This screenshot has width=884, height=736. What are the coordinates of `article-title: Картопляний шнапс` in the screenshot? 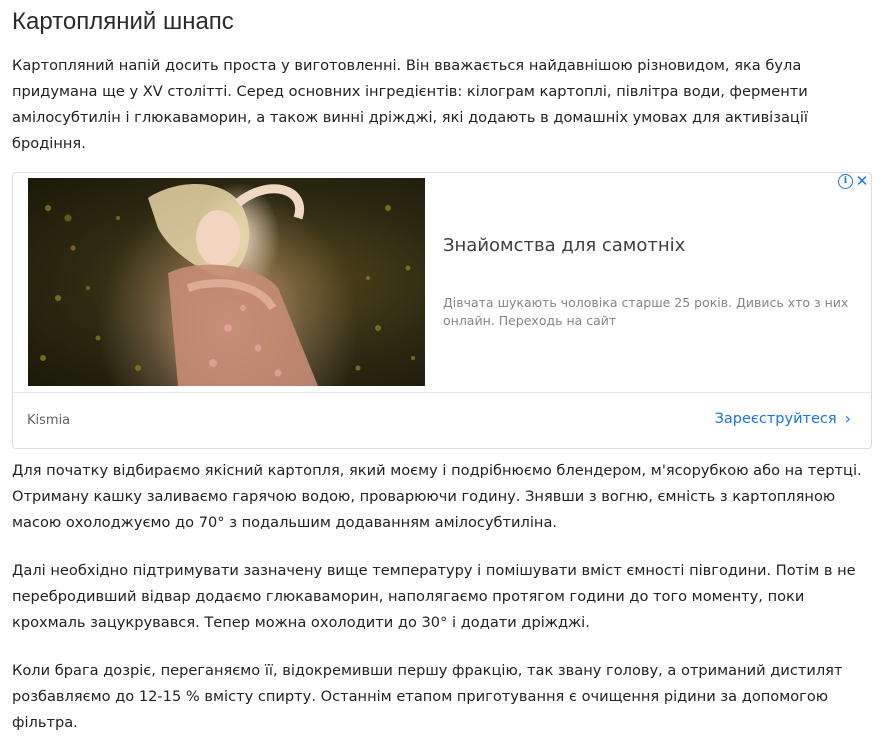 It's located at (123, 21).